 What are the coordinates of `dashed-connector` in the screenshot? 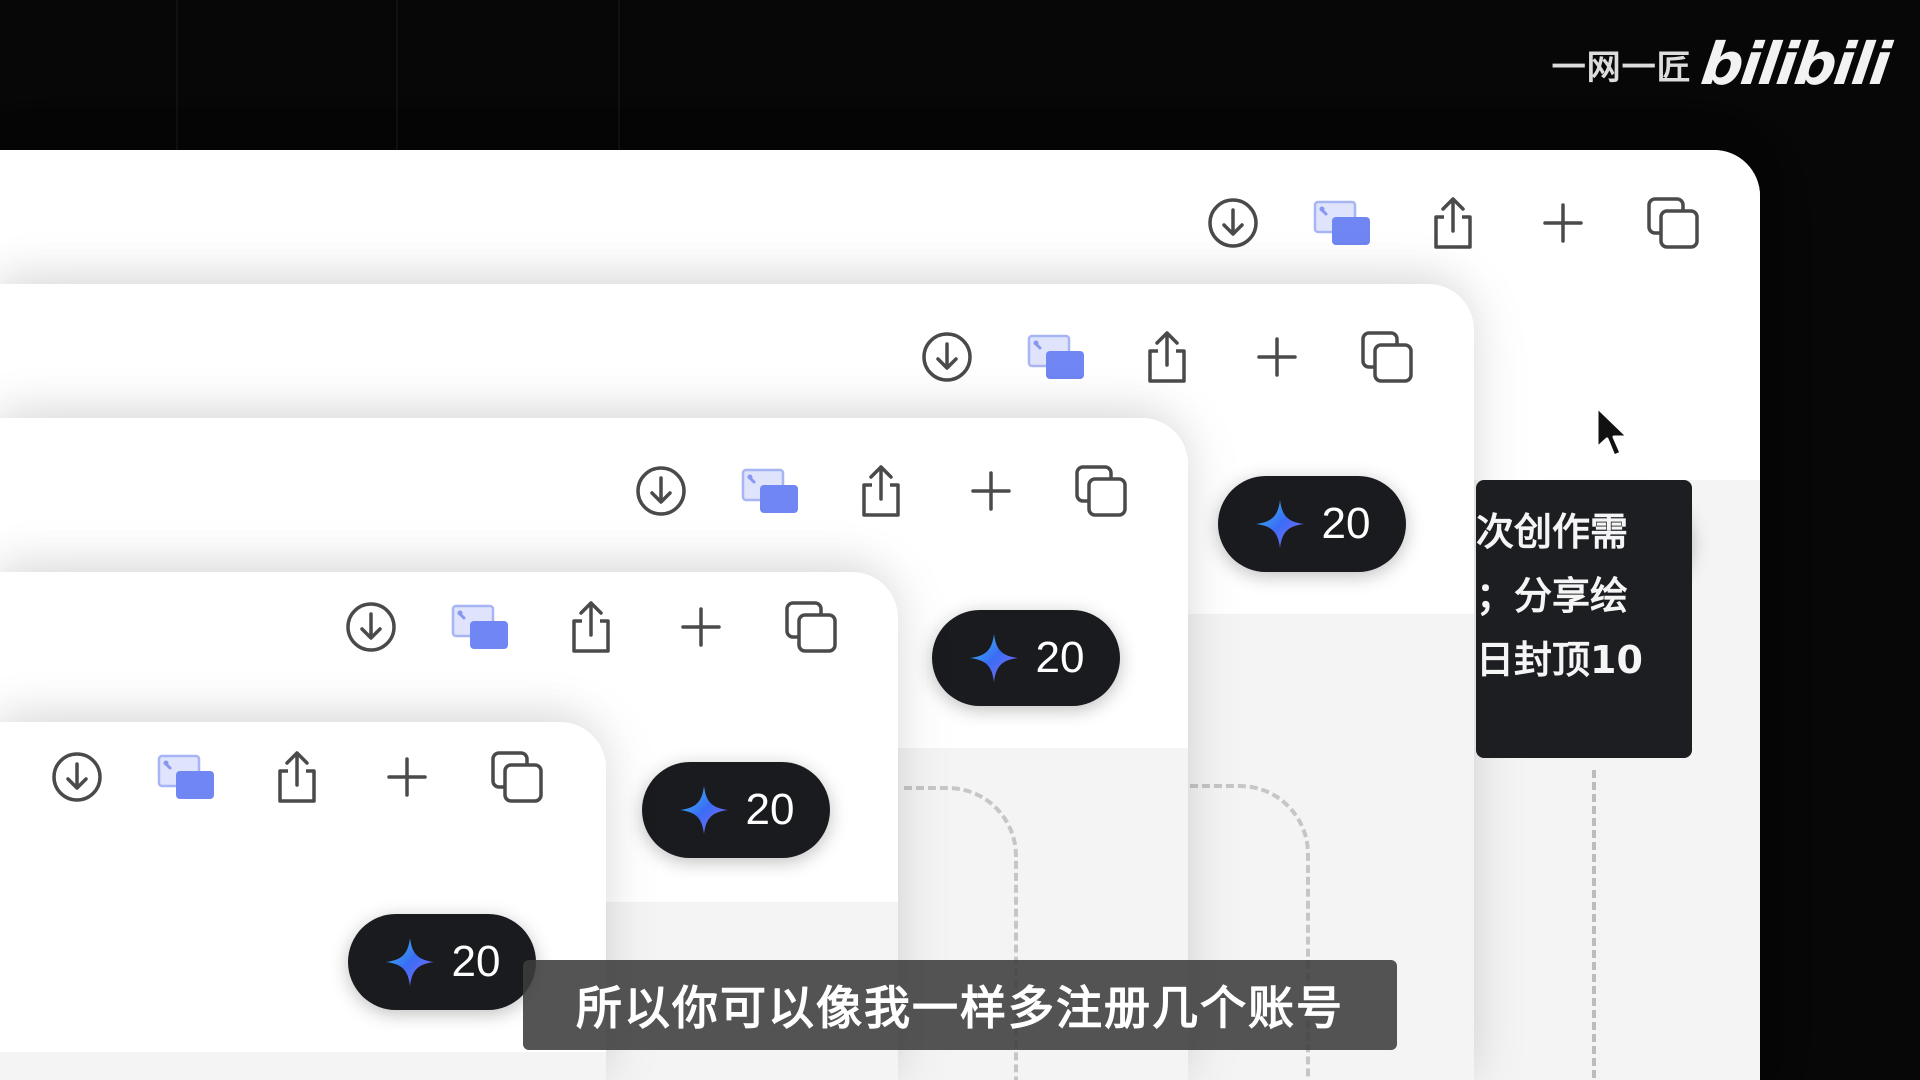 It's located at (1594, 925).